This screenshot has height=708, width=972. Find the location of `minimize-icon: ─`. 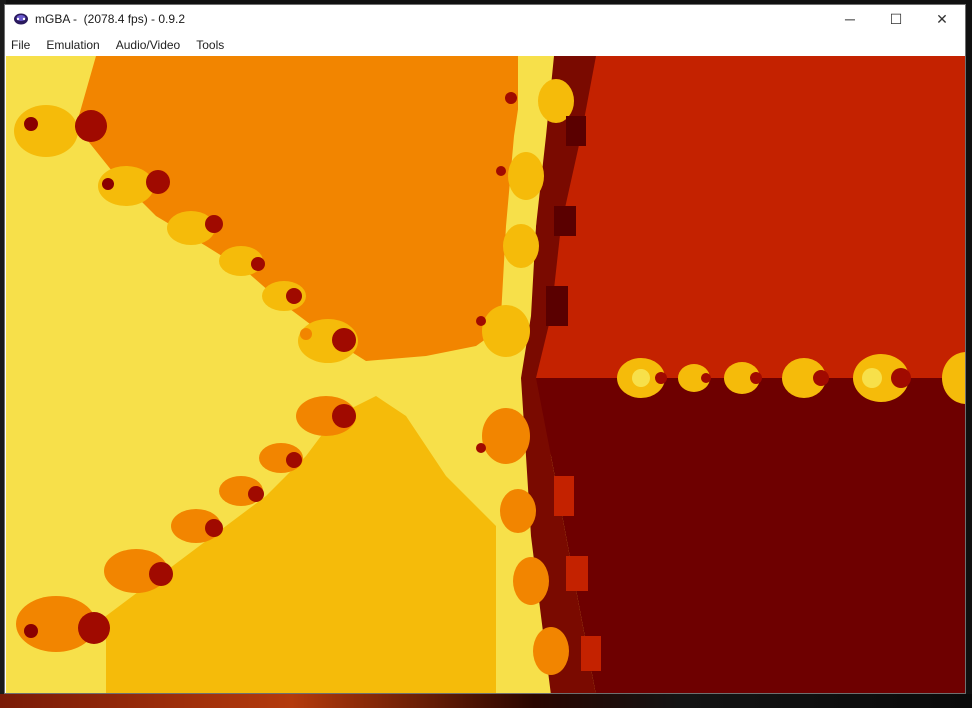

minimize-icon: ─ is located at coordinates (850, 19).